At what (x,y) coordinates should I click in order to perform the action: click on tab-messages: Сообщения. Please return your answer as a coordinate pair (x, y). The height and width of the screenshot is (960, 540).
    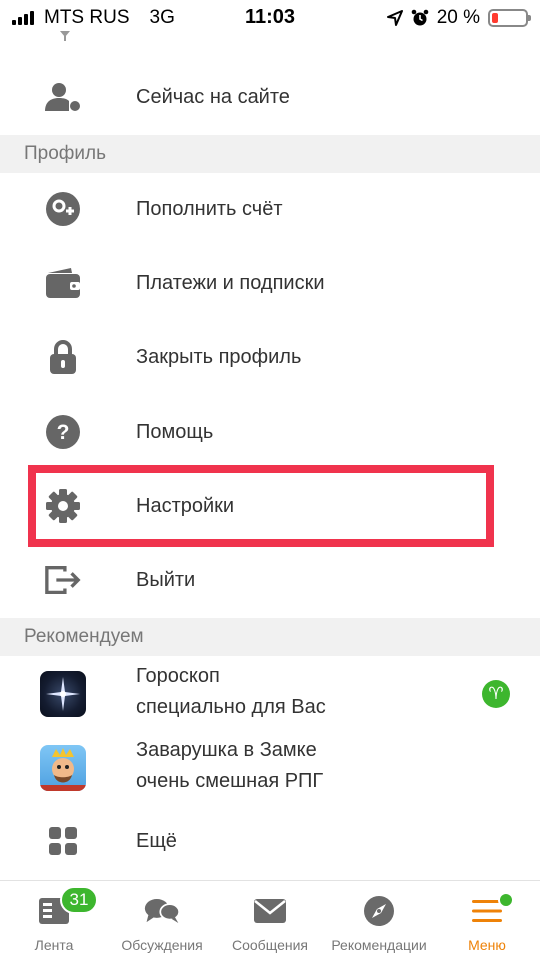
    Looking at the image, I should click on (270, 920).